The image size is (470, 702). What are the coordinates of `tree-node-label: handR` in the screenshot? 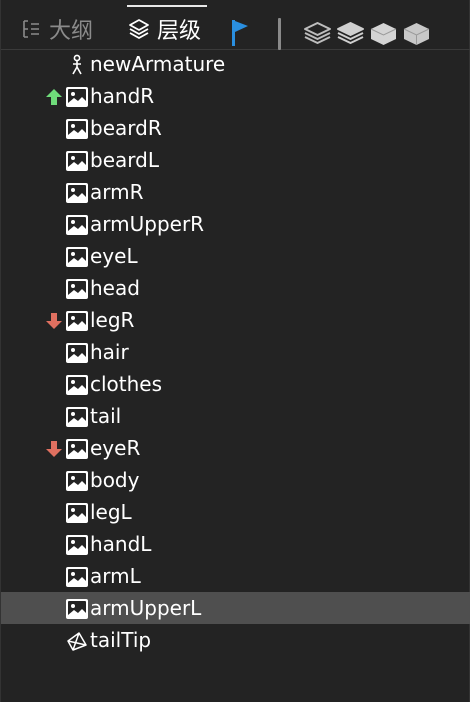 It's located at (122, 96).